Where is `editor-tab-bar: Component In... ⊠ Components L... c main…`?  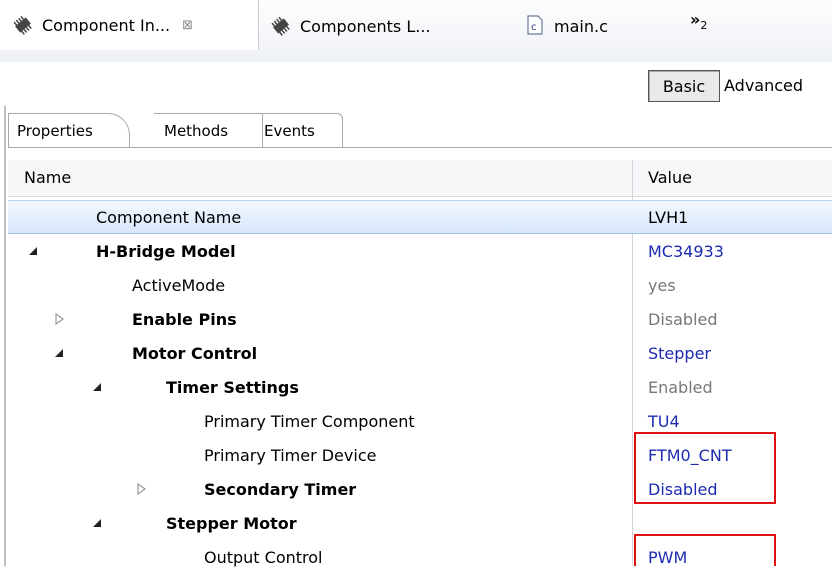
editor-tab-bar: Component In... ⊠ Components L... c main… is located at coordinates (416, 31).